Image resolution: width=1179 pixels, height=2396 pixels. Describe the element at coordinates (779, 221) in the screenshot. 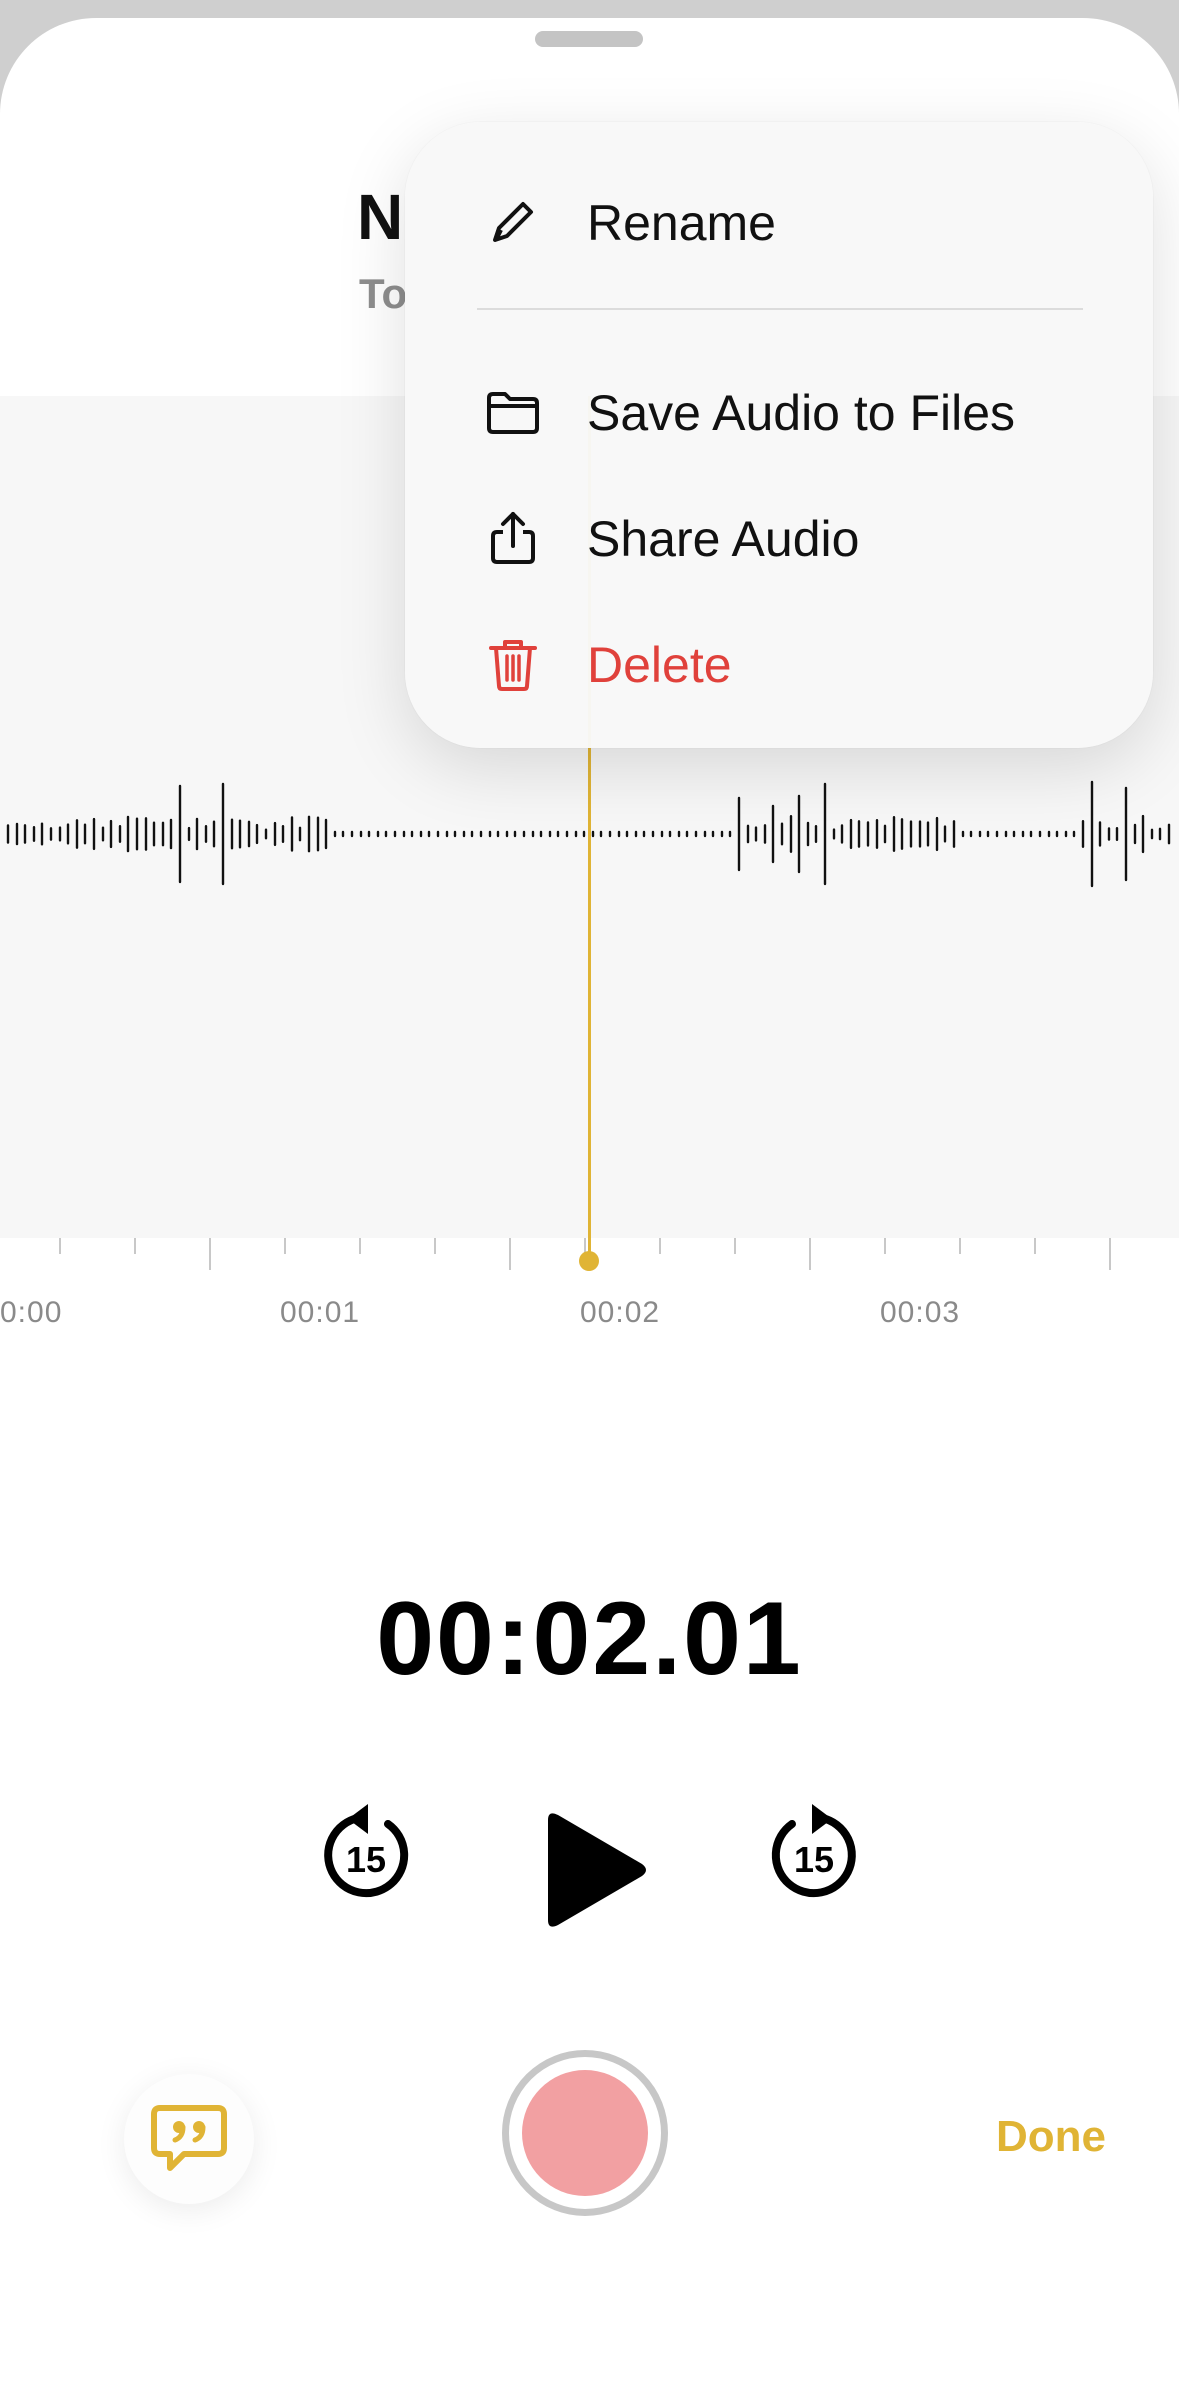

I see `menu-item-rename: Rename` at that location.